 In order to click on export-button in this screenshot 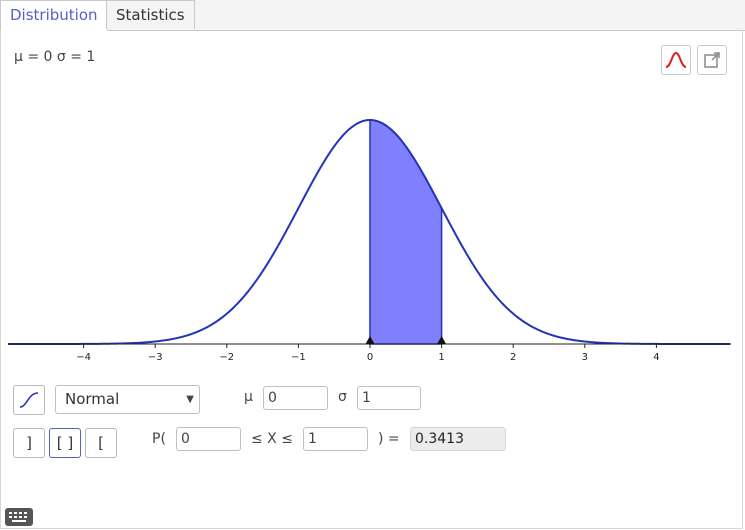, I will do `click(712, 60)`.